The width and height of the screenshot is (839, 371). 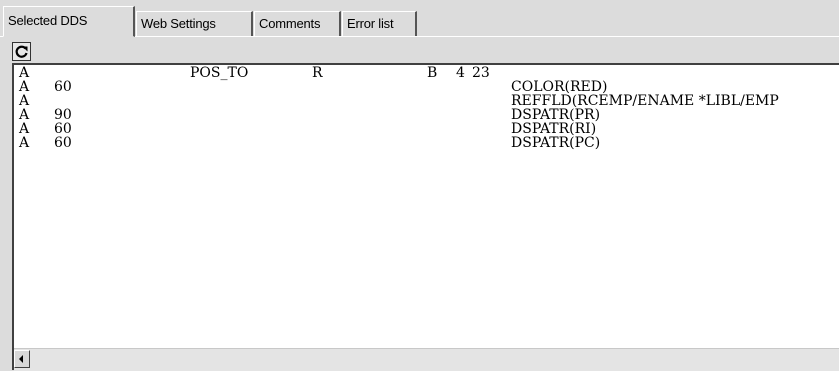 What do you see at coordinates (556, 143) in the screenshot?
I see `keyword: DSPATR(PC)` at bounding box center [556, 143].